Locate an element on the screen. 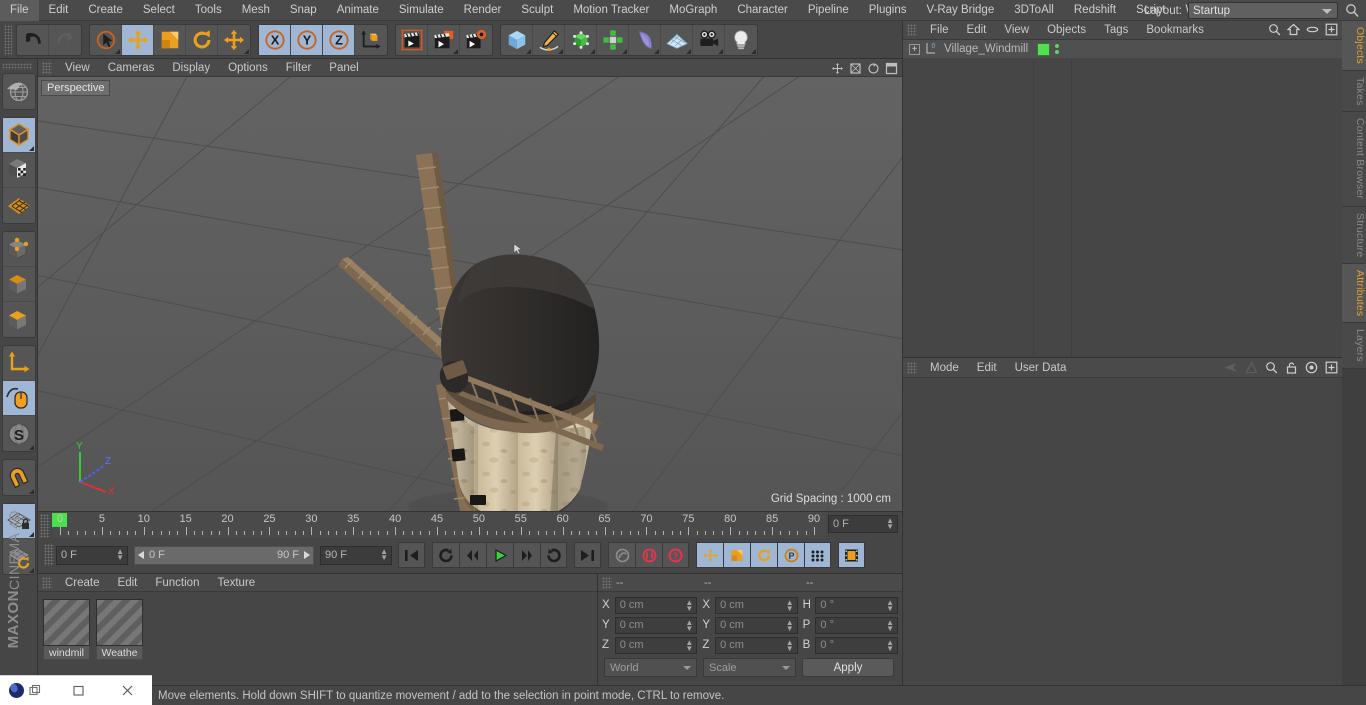  magnet-tool-button is located at coordinates (19, 477).